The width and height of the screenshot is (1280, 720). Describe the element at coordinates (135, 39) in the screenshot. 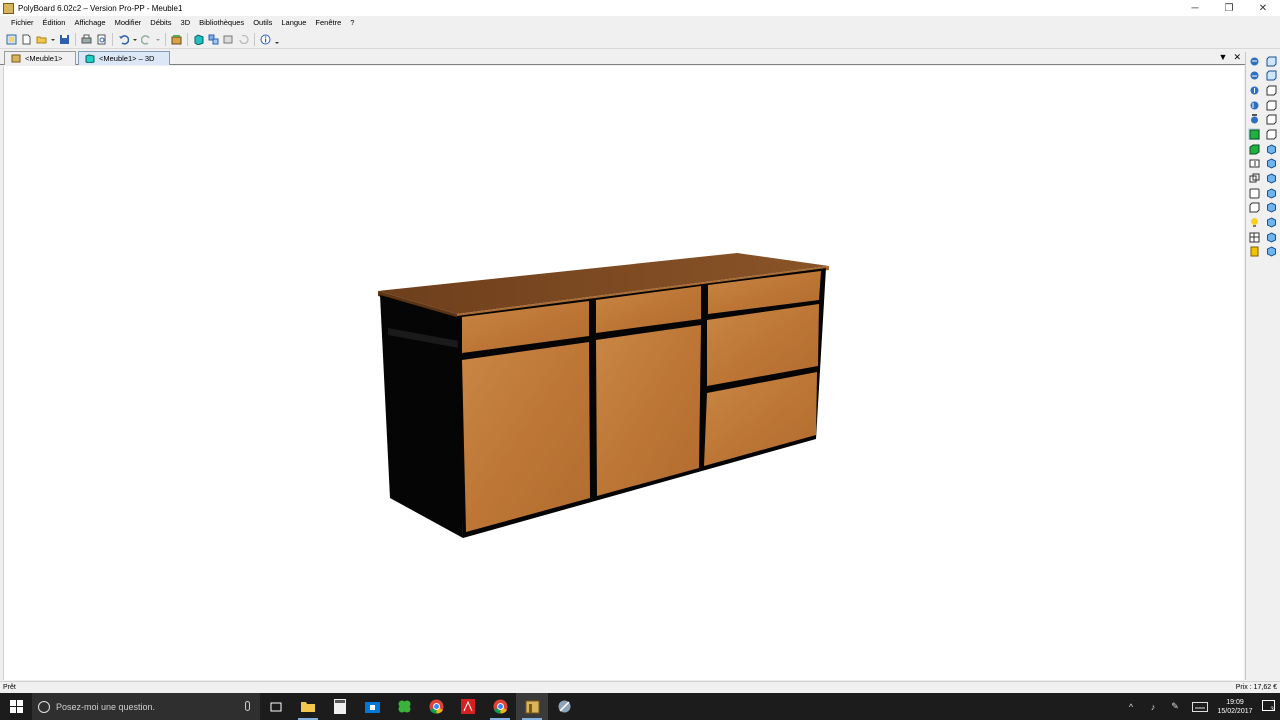

I see `undo-dropdown-icon` at that location.